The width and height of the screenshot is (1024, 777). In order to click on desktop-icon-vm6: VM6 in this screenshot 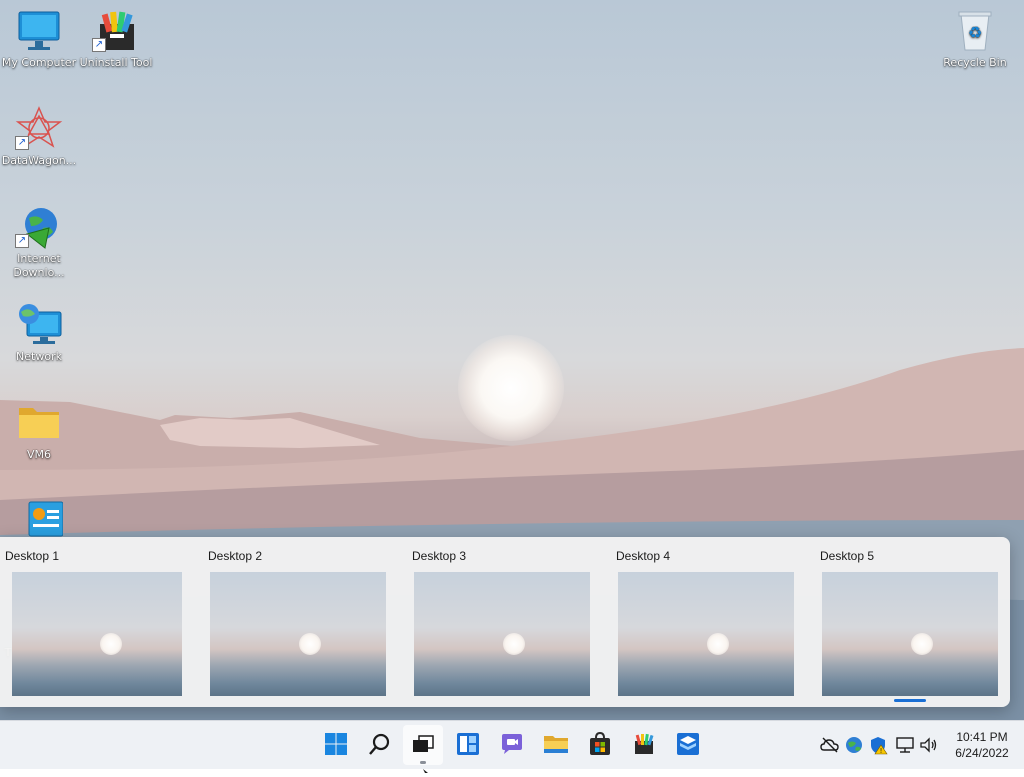, I will do `click(39, 431)`.